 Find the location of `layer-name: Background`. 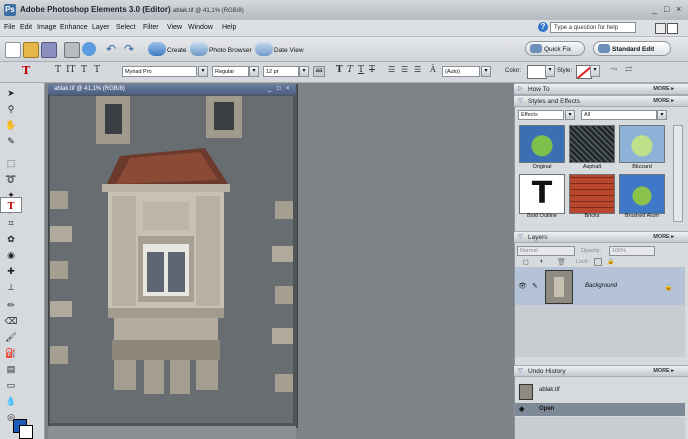

layer-name: Background is located at coordinates (601, 286).